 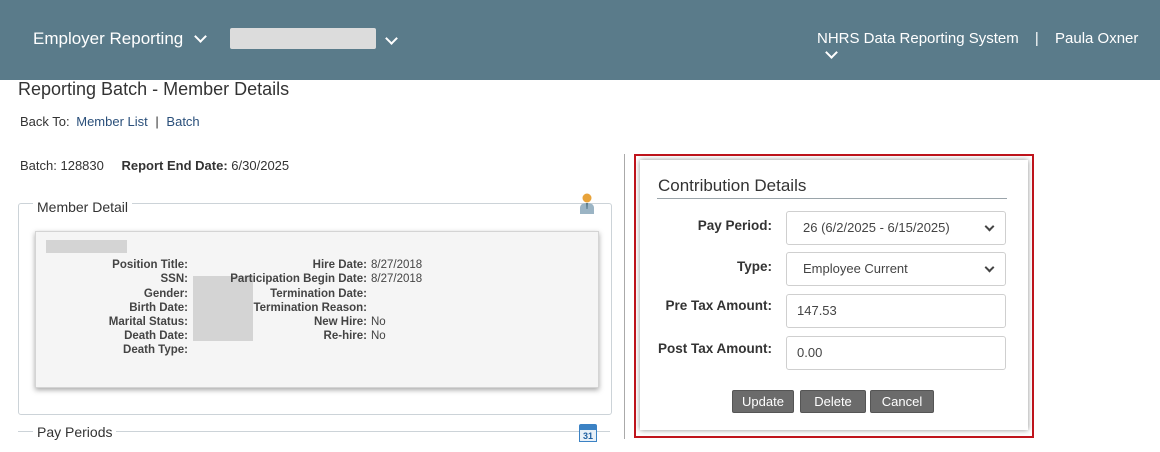 What do you see at coordinates (156, 336) in the screenshot?
I see `death-date-label: Death Date:` at bounding box center [156, 336].